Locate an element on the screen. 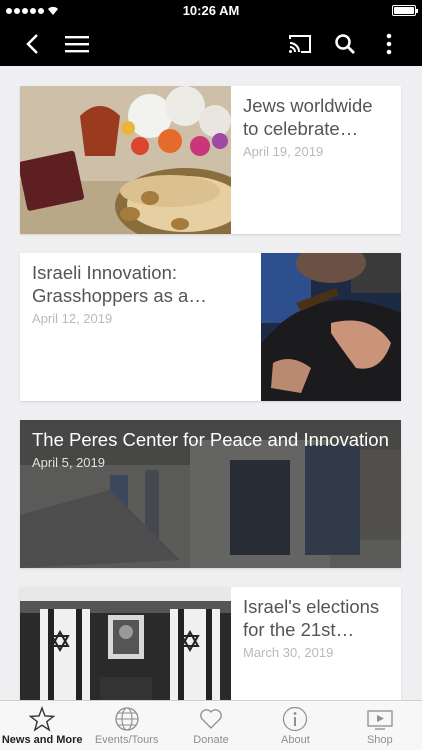 This screenshot has width=422, height=750. status-bar: 10:26 AM is located at coordinates (211, 11).